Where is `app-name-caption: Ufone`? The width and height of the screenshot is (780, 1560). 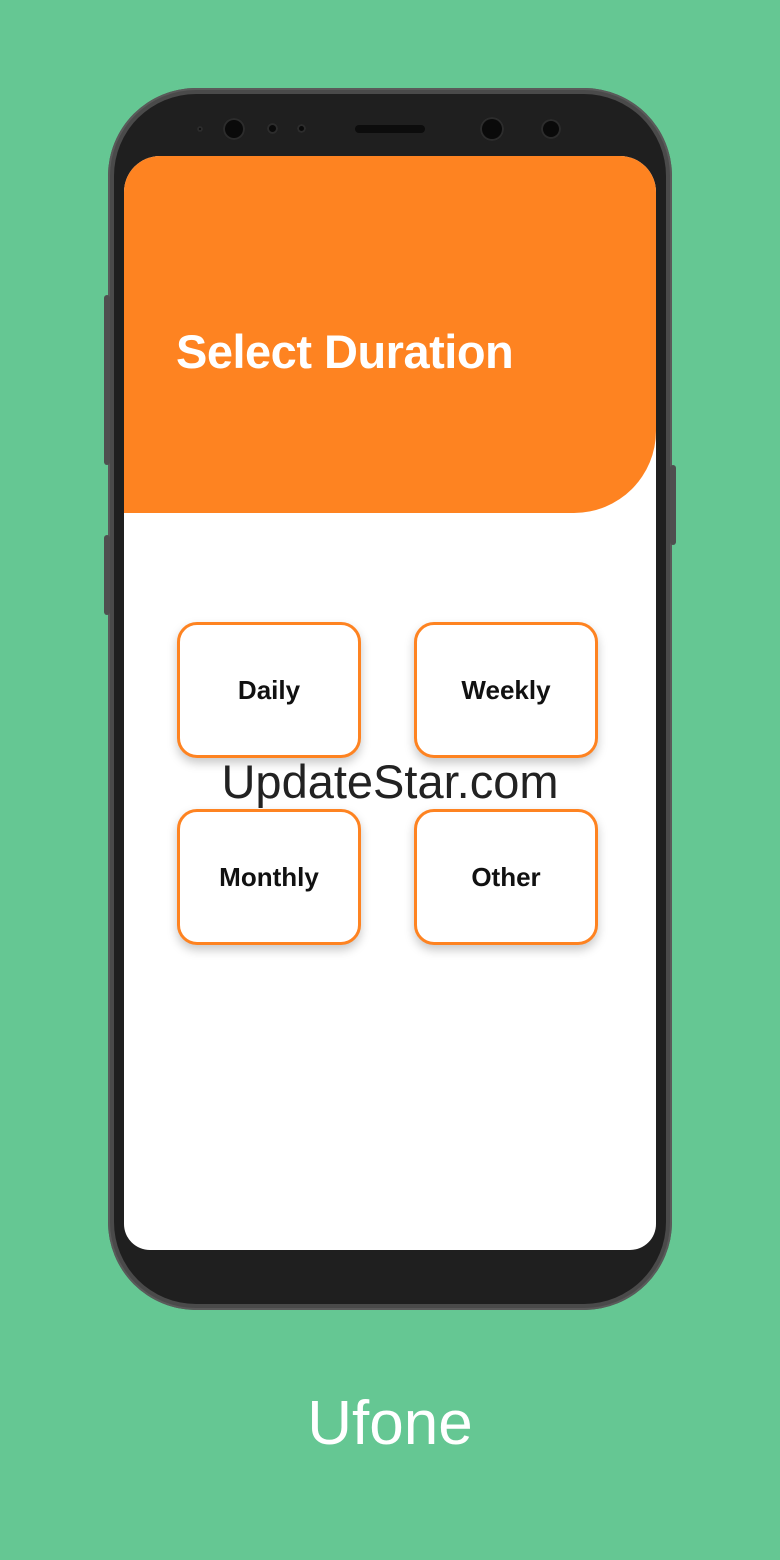
app-name-caption: Ufone is located at coordinates (390, 1423).